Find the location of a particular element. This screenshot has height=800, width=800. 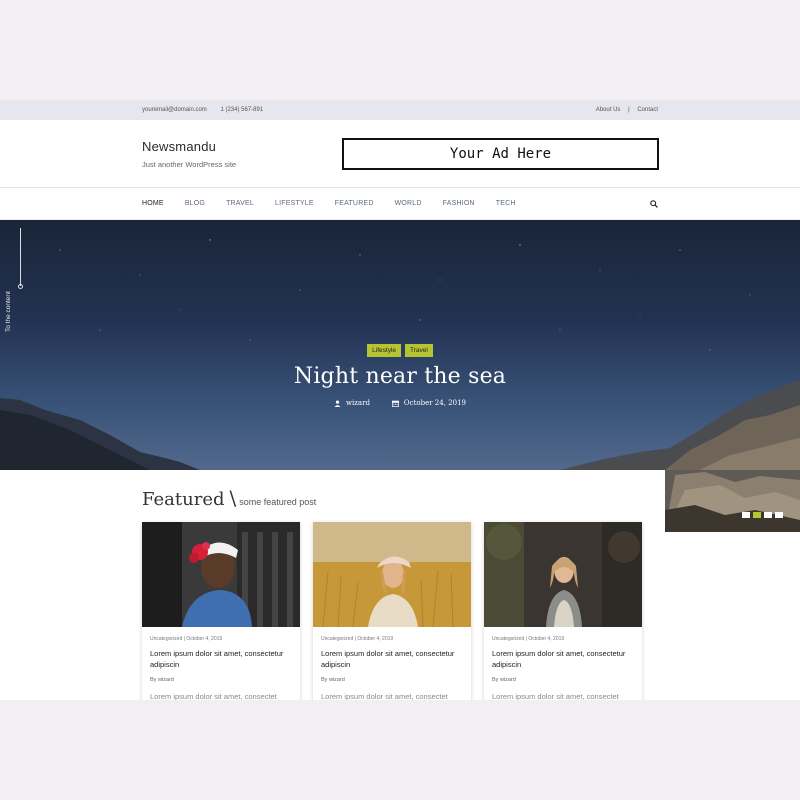

hero-tags: Lifestyle Travel is located at coordinates (400, 350).